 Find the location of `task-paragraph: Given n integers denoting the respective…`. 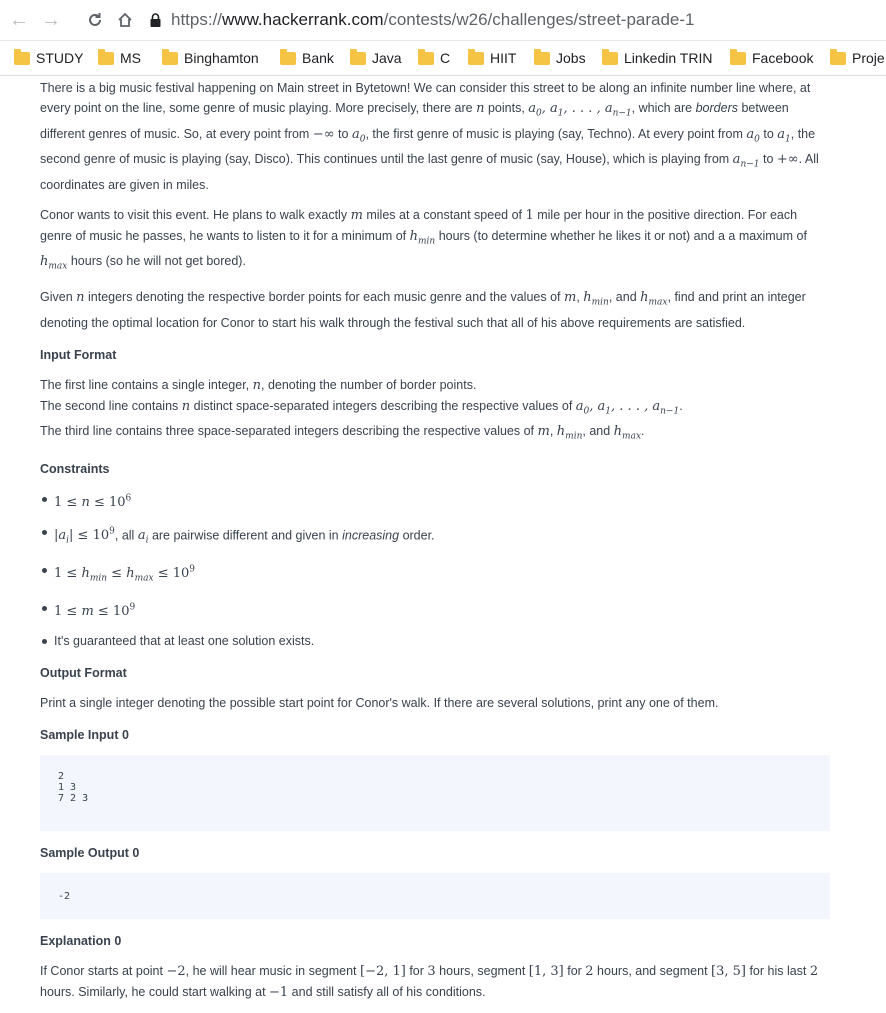

task-paragraph: Given n integers denoting the respective… is located at coordinates (423, 309).